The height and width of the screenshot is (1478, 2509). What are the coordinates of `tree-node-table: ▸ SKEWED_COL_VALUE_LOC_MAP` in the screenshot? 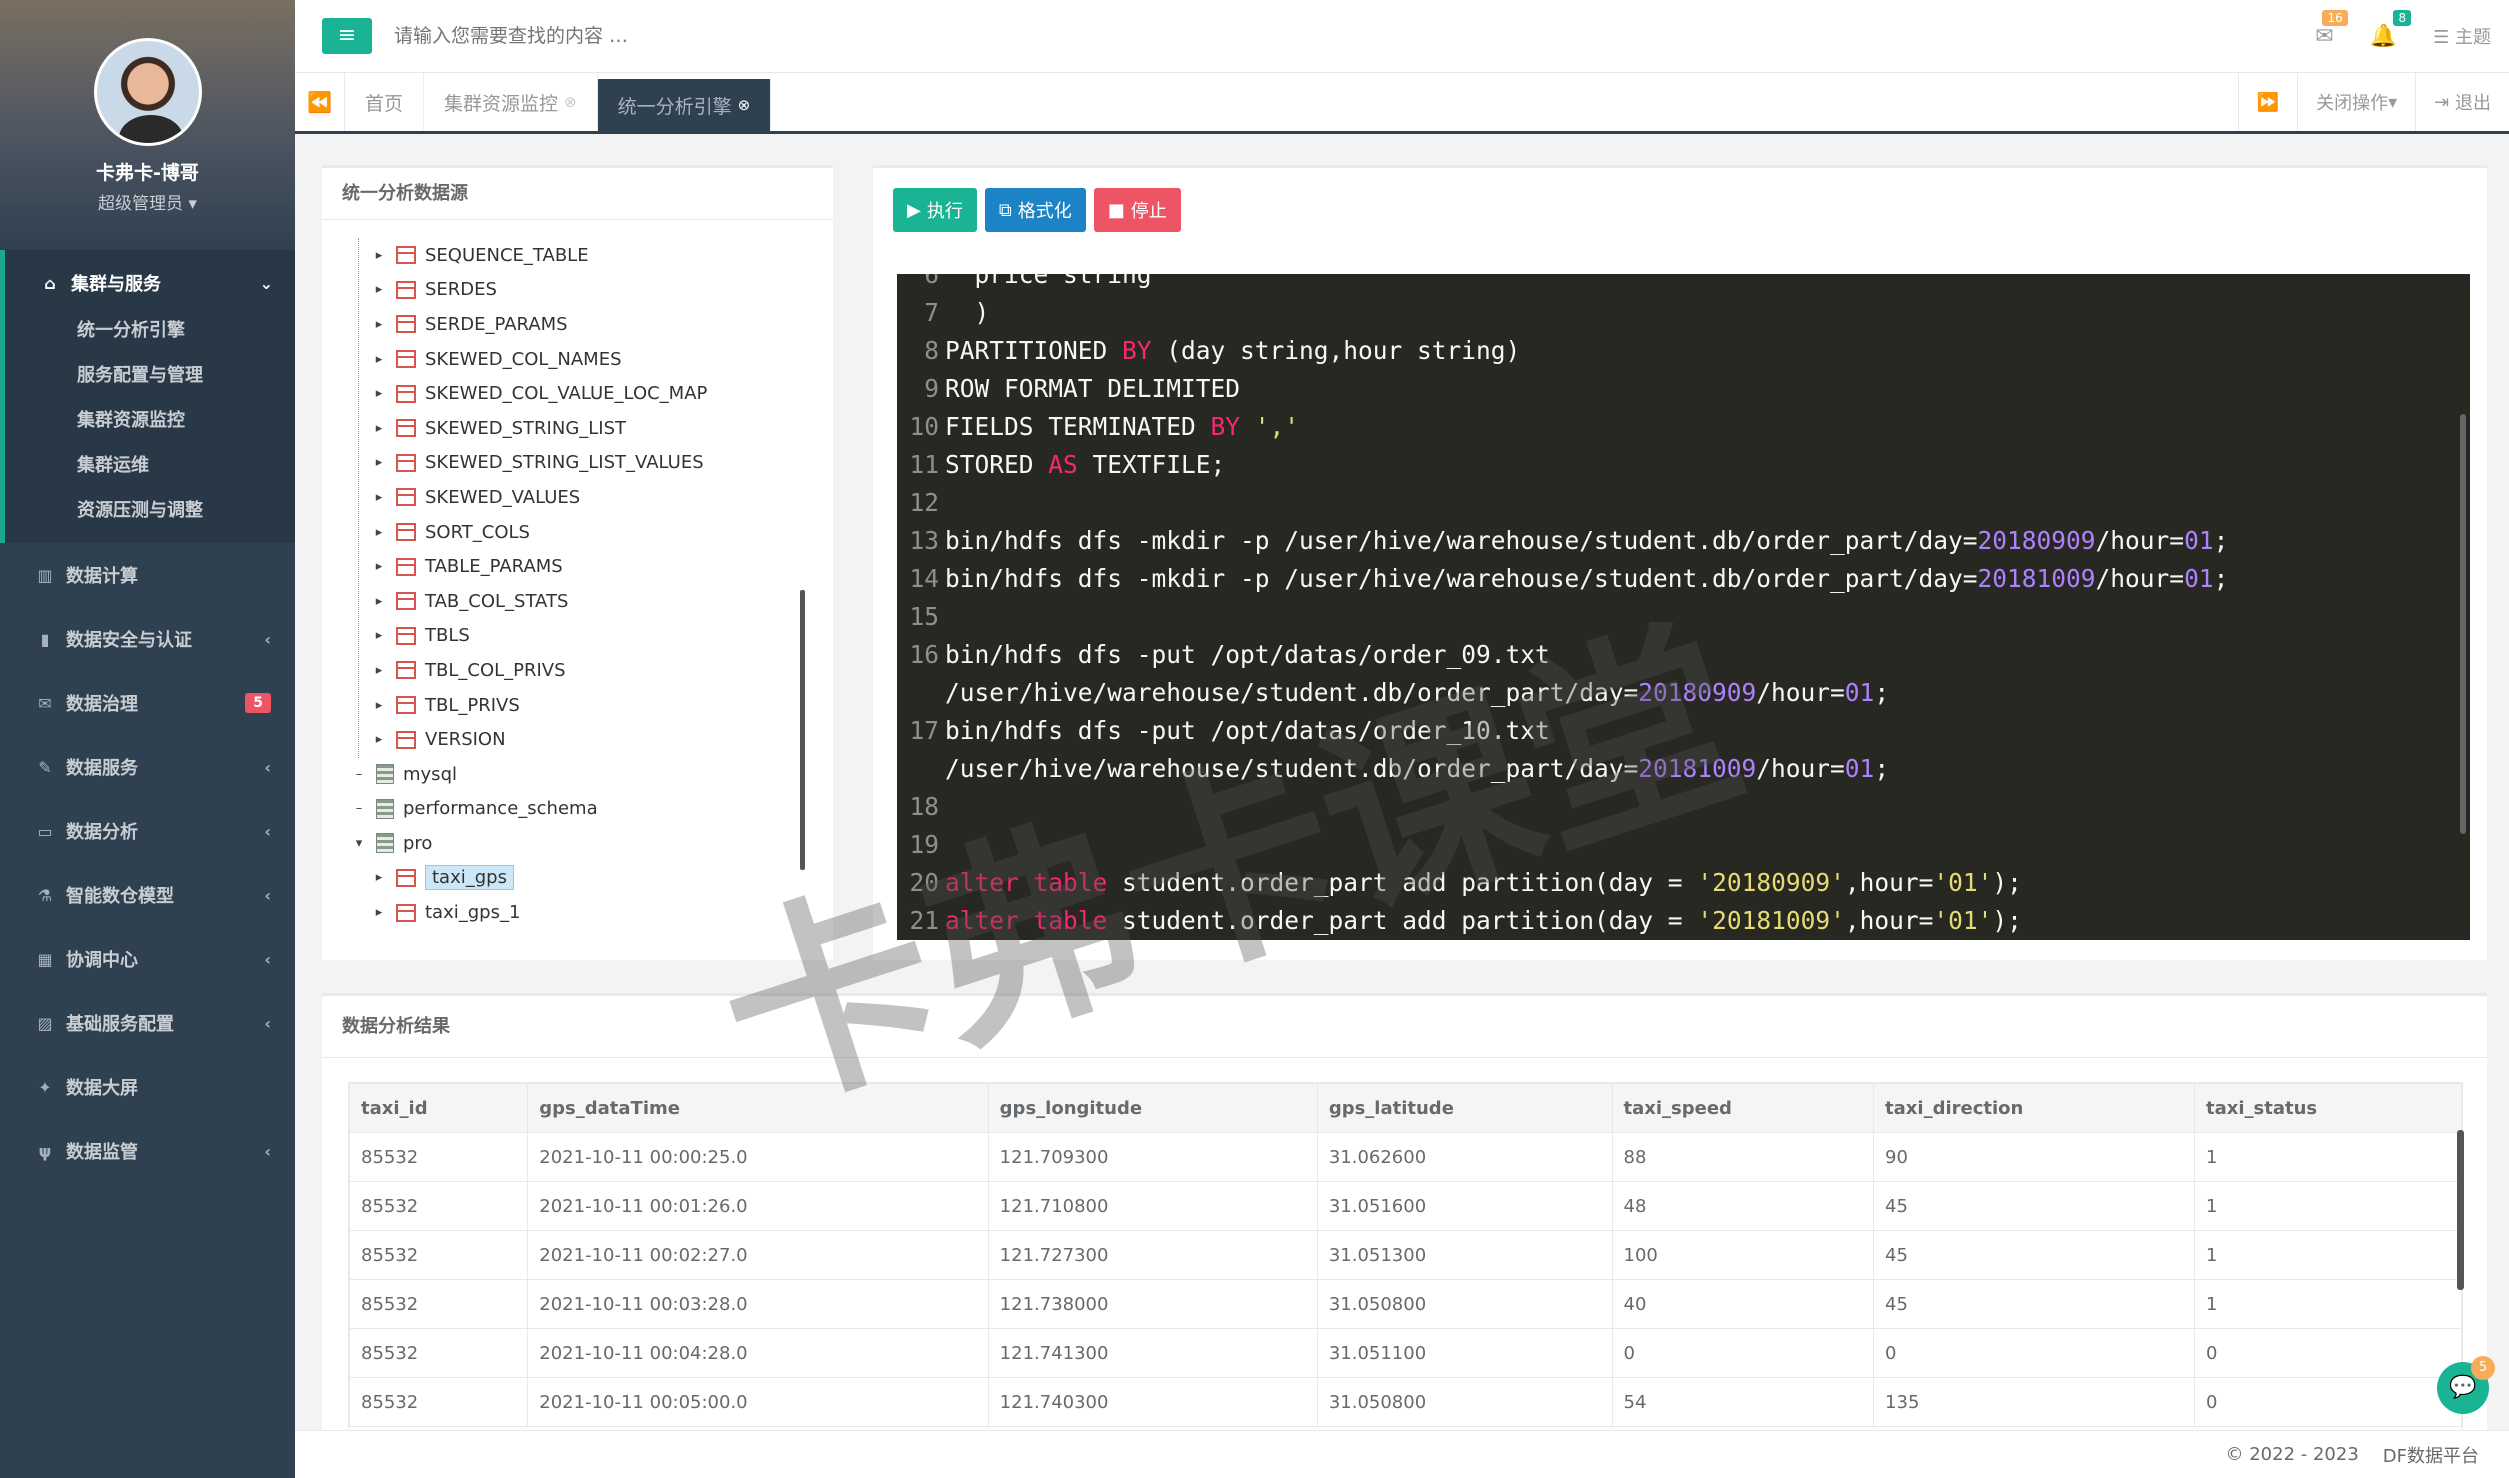 It's located at (587, 393).